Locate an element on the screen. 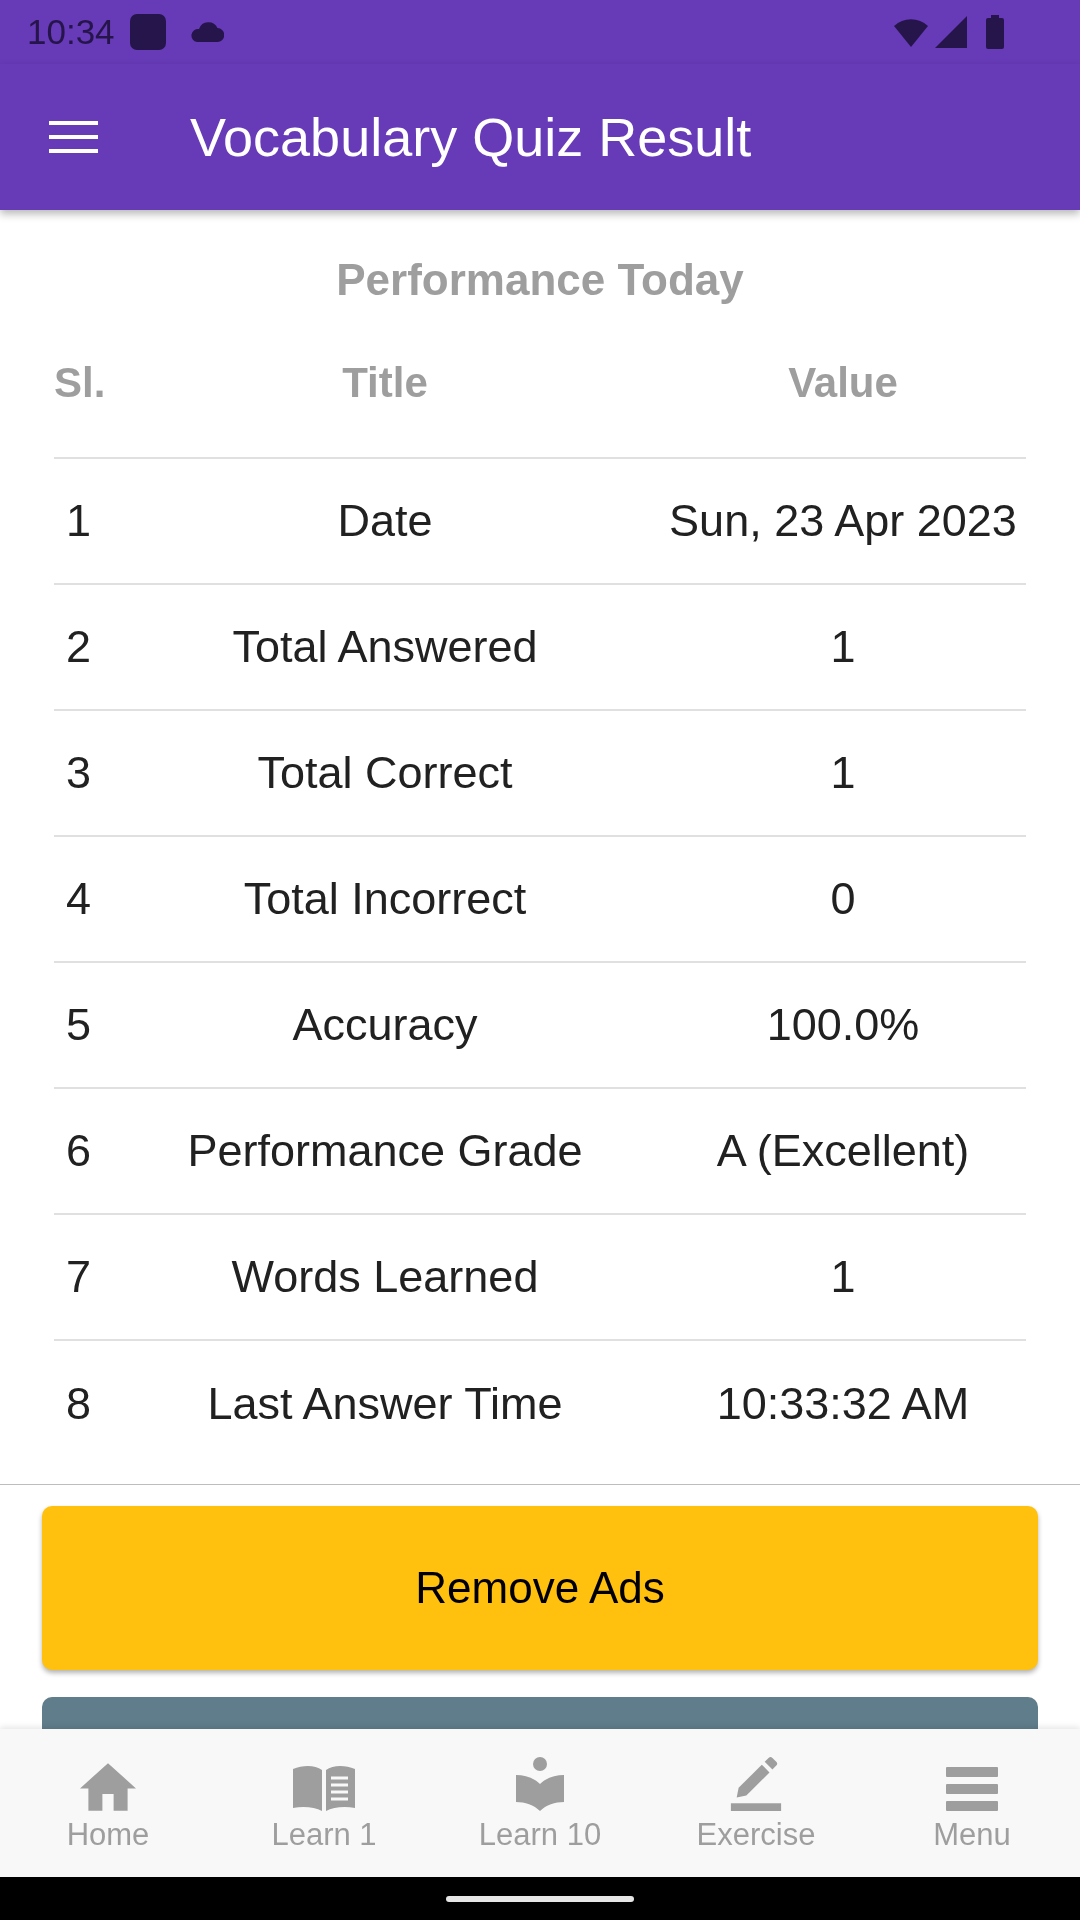  table-cell: Total Answered is located at coordinates (385, 647).